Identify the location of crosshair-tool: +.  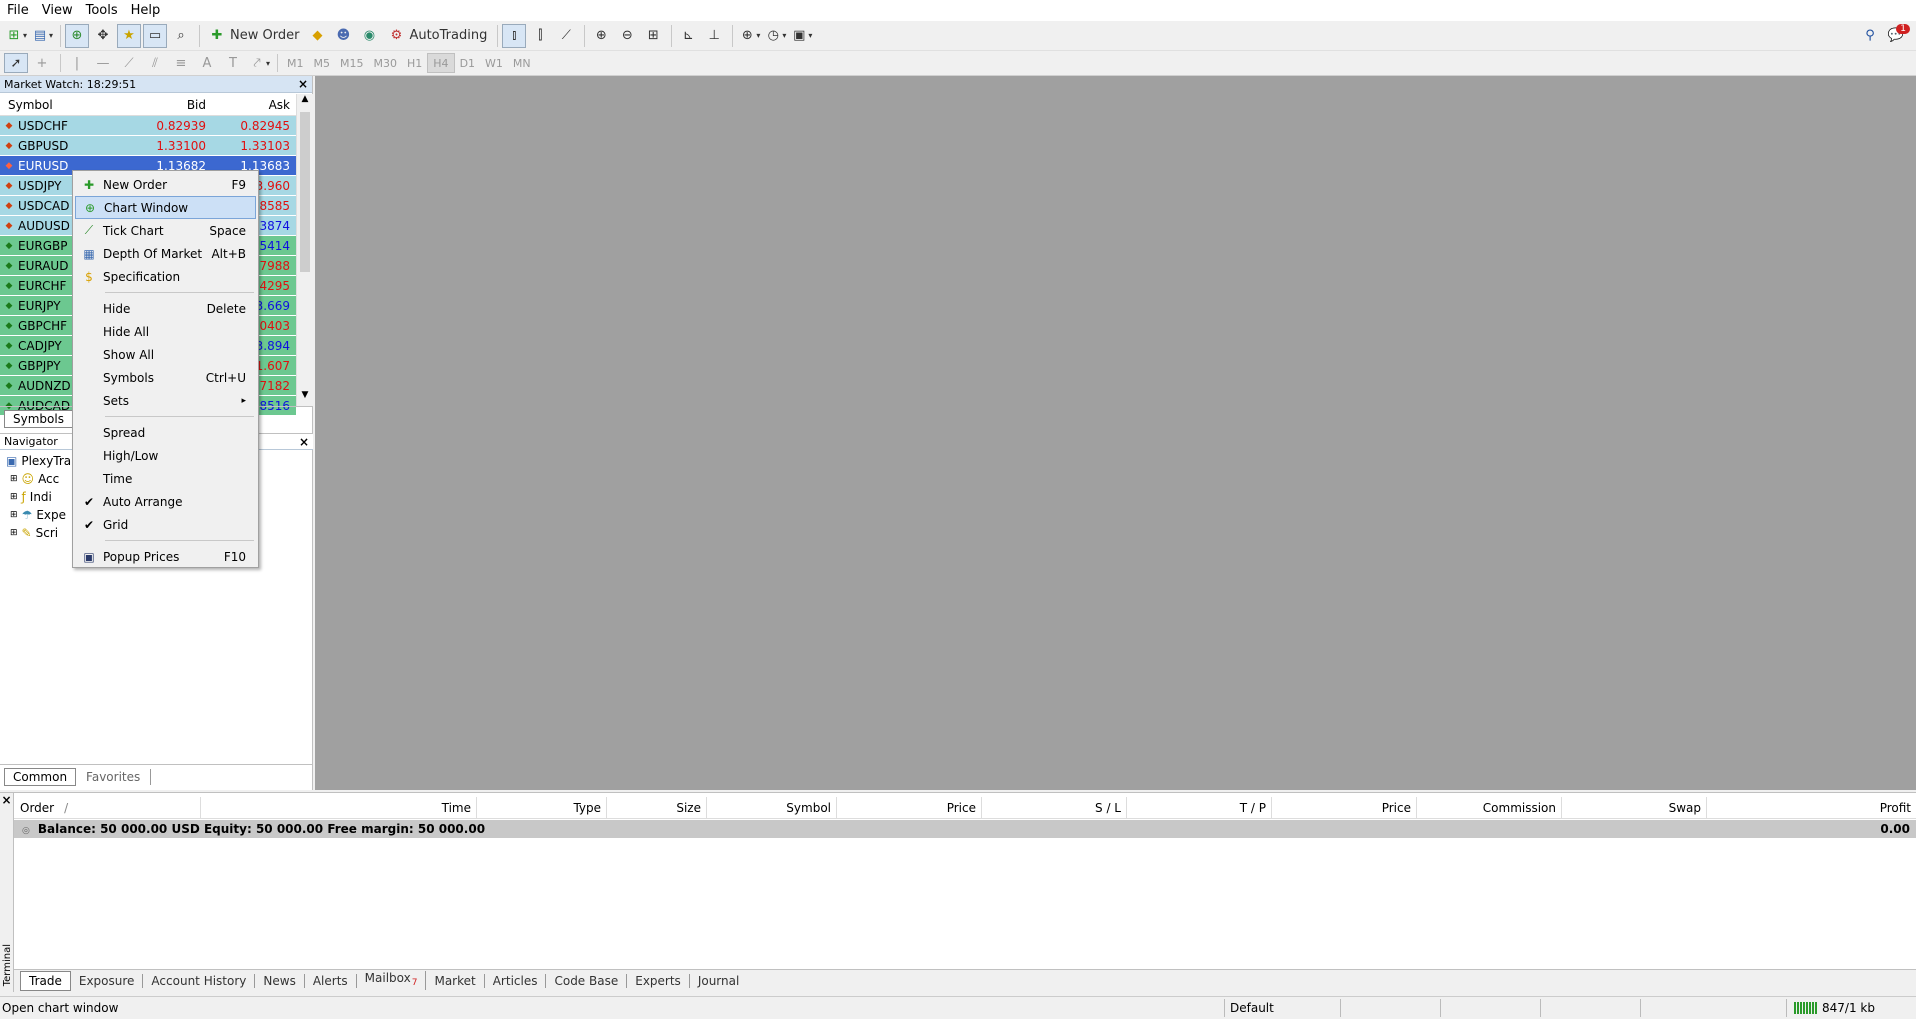
(42, 63).